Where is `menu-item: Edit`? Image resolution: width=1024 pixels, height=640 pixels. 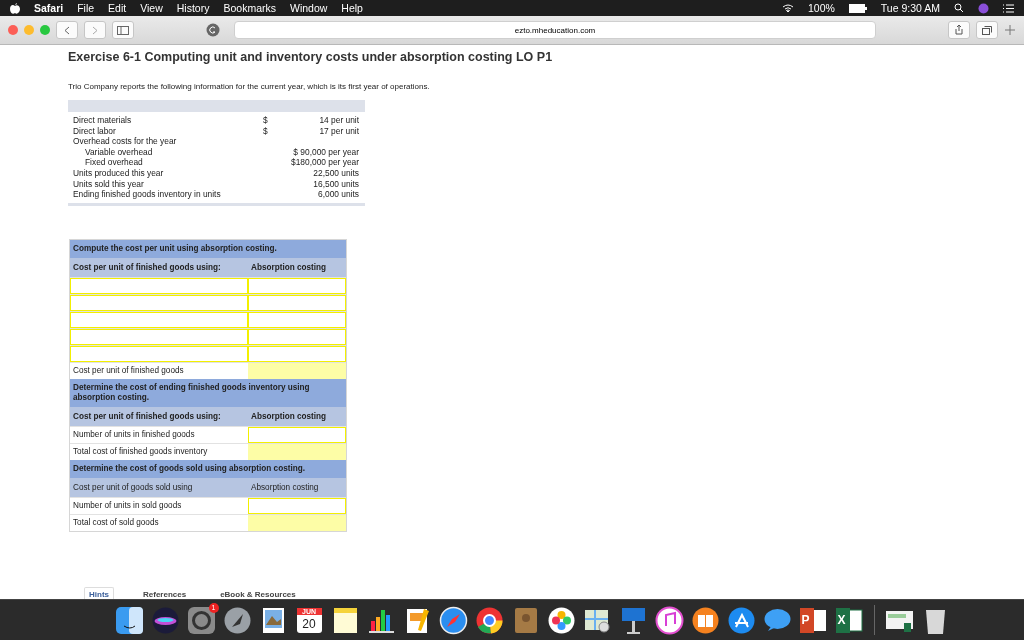
menu-item: Edit is located at coordinates (117, 8).